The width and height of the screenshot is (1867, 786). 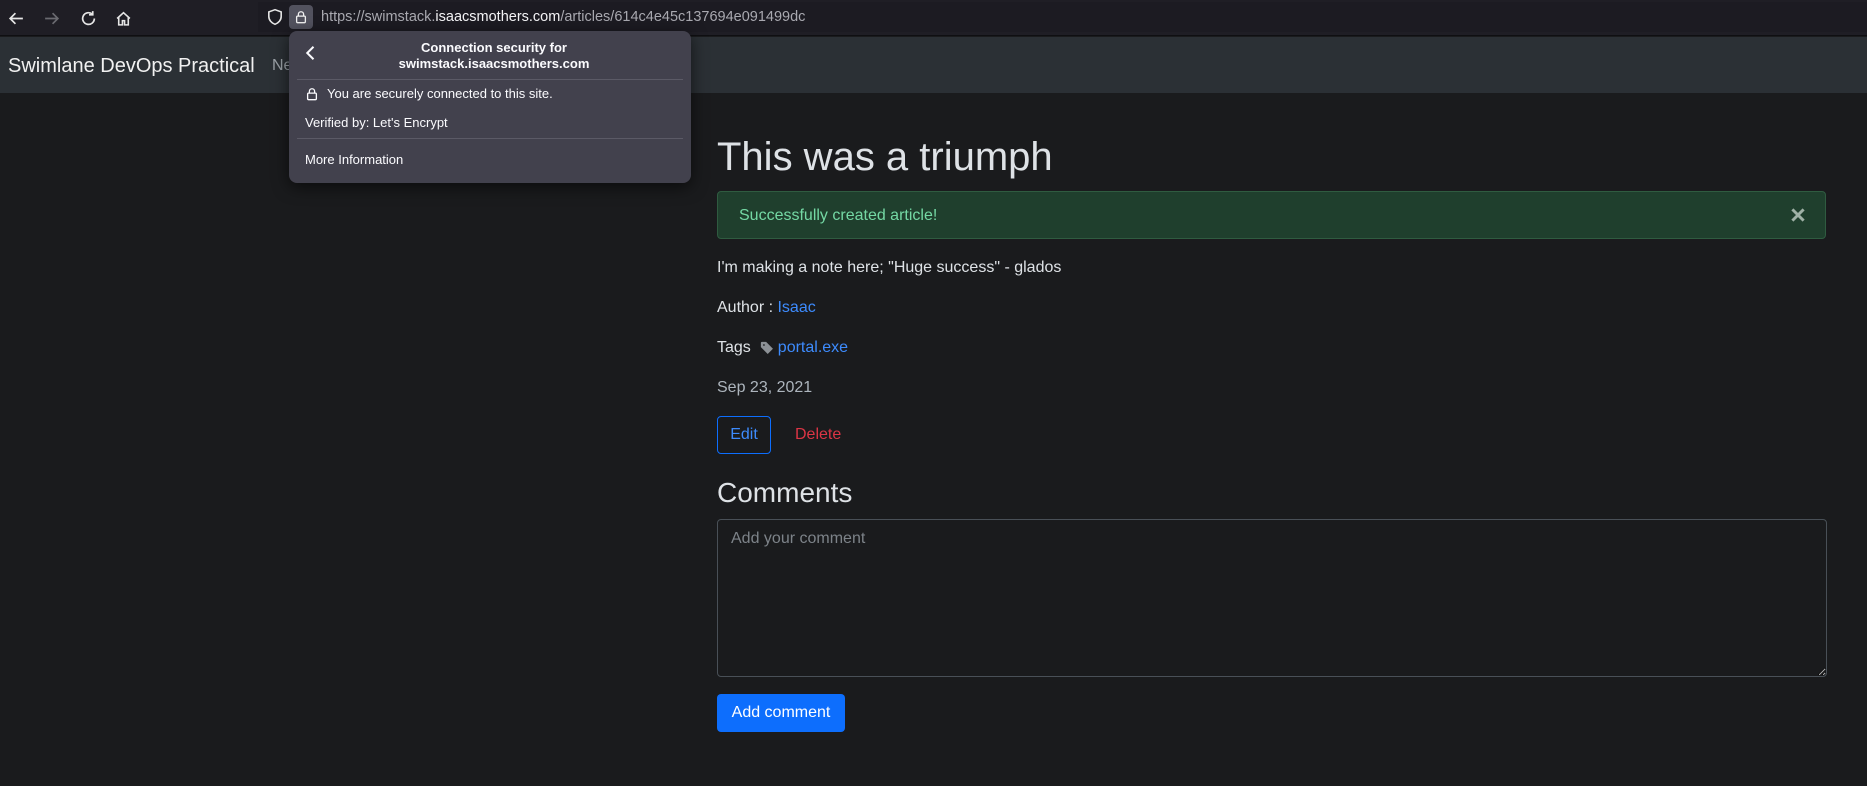 I want to click on comment-input, so click(x=1272, y=598).